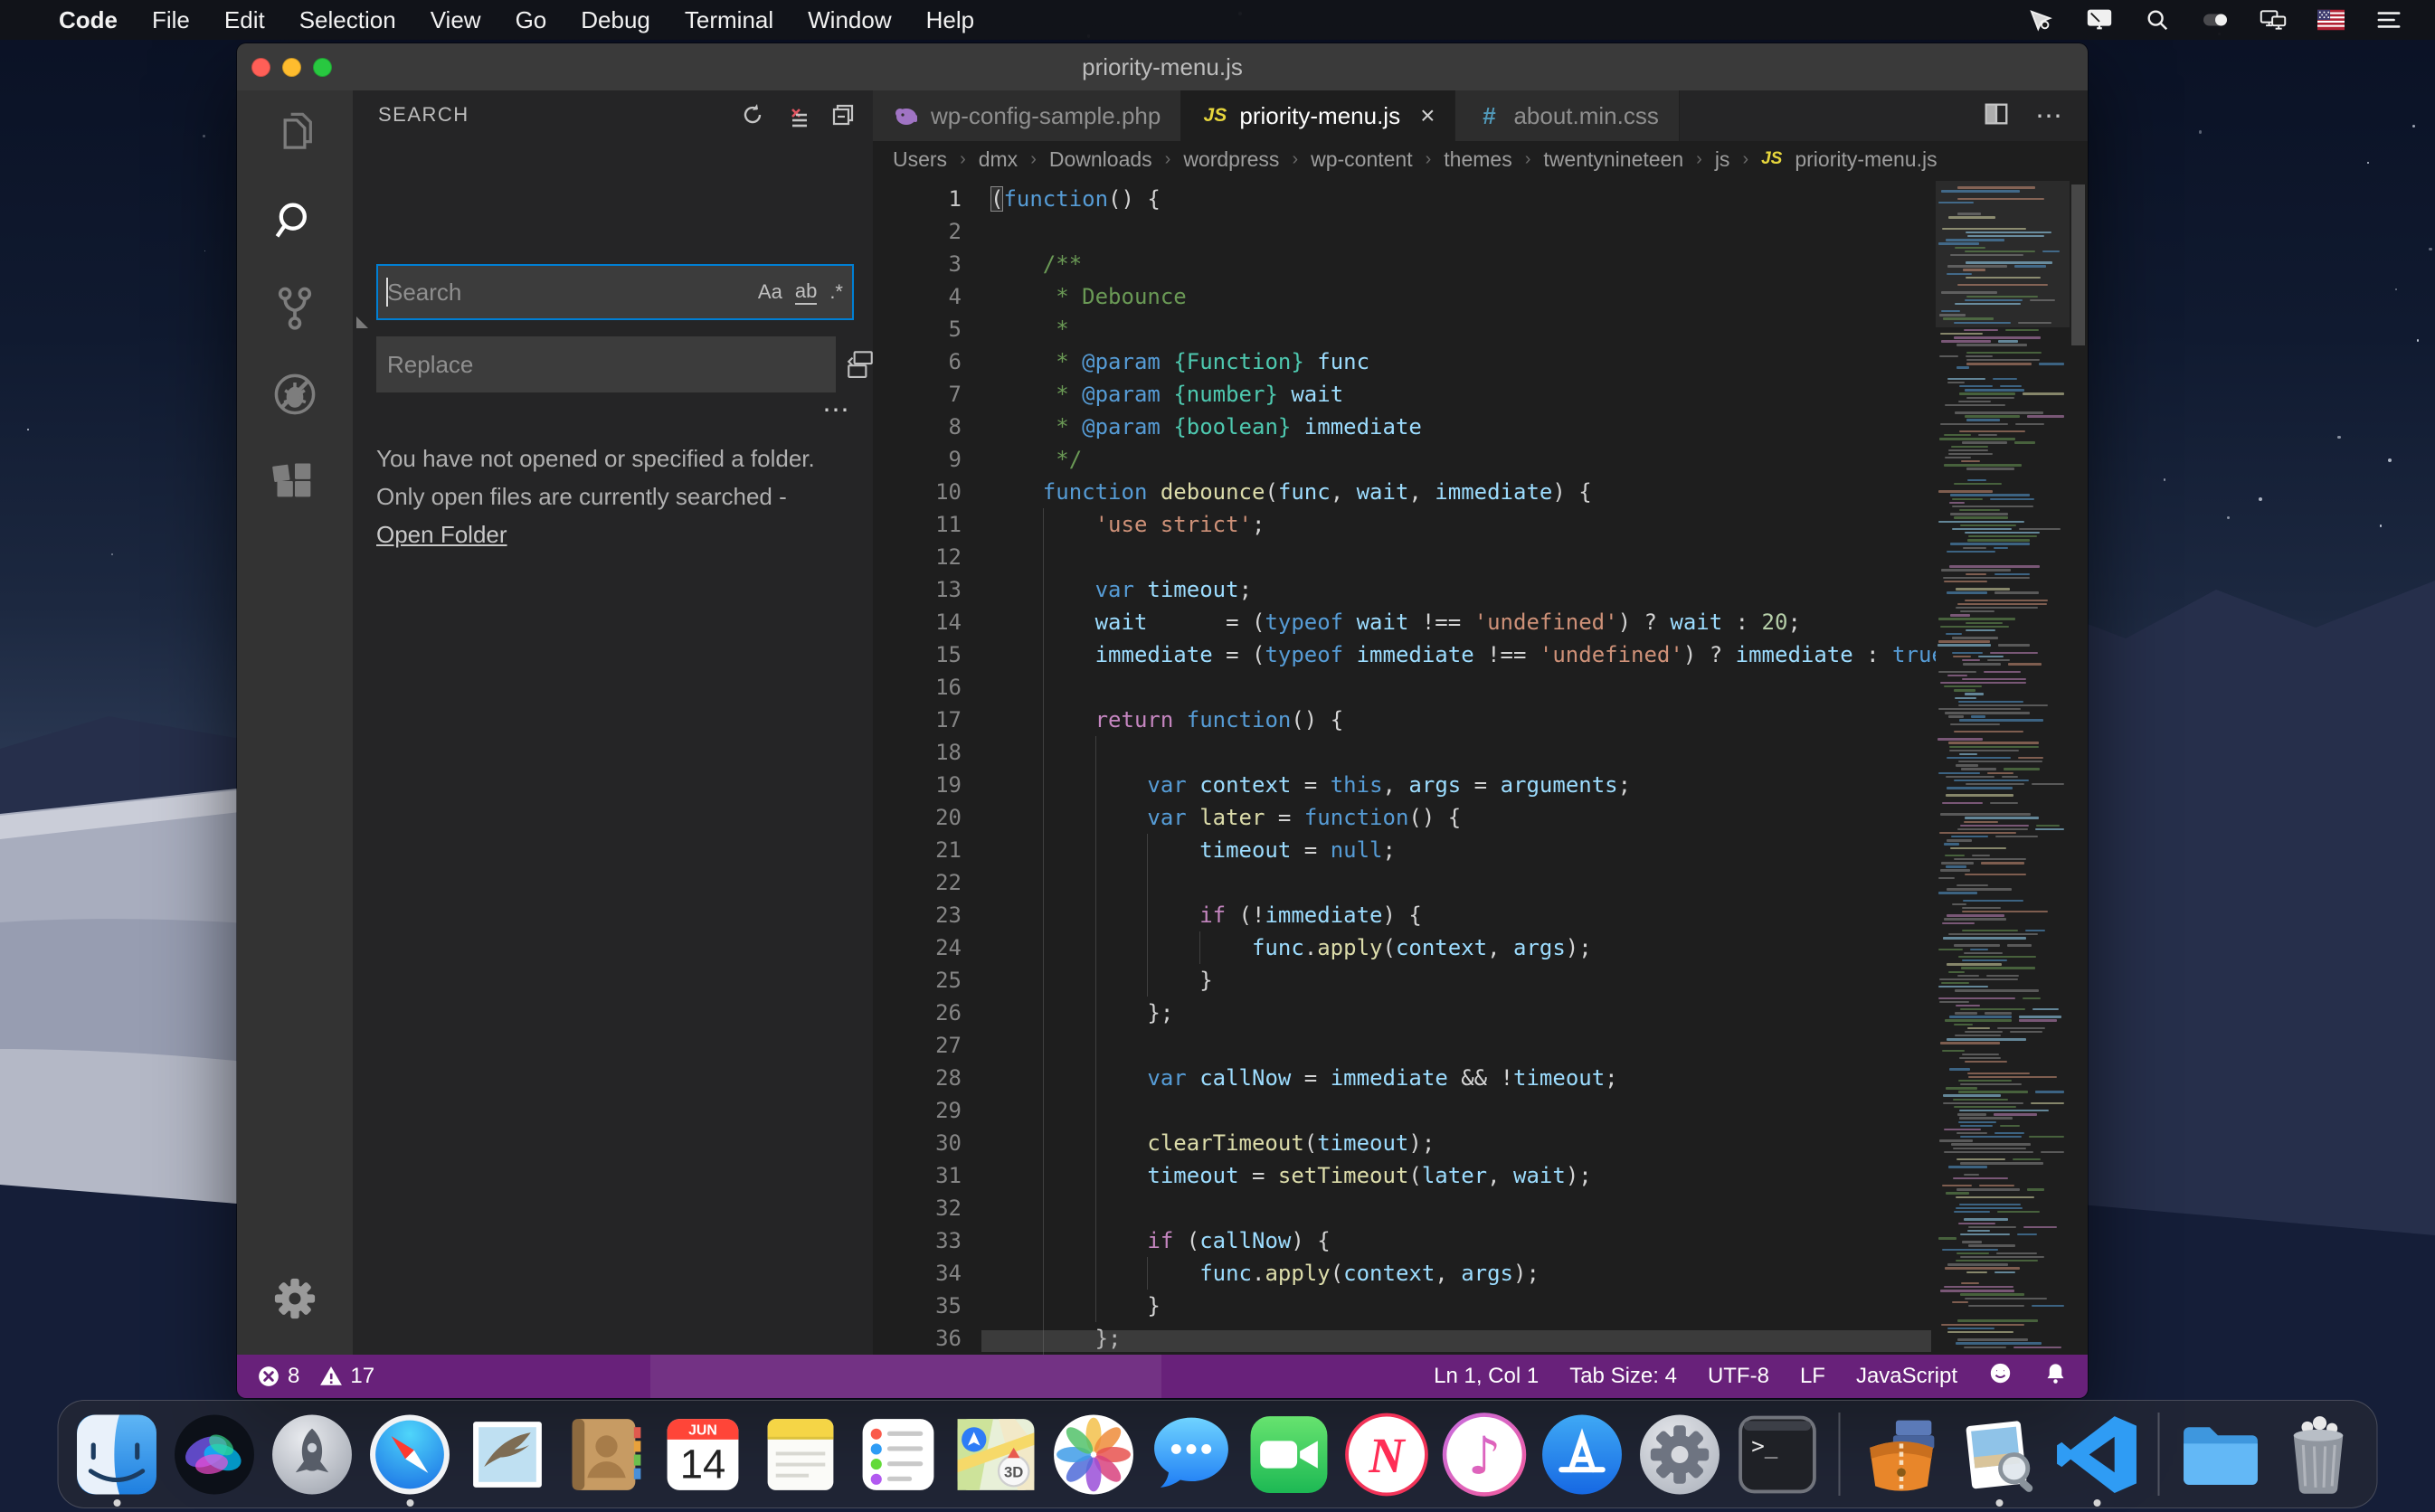  What do you see at coordinates (1477, 159) in the screenshot?
I see `breadcrumb-item: themes` at bounding box center [1477, 159].